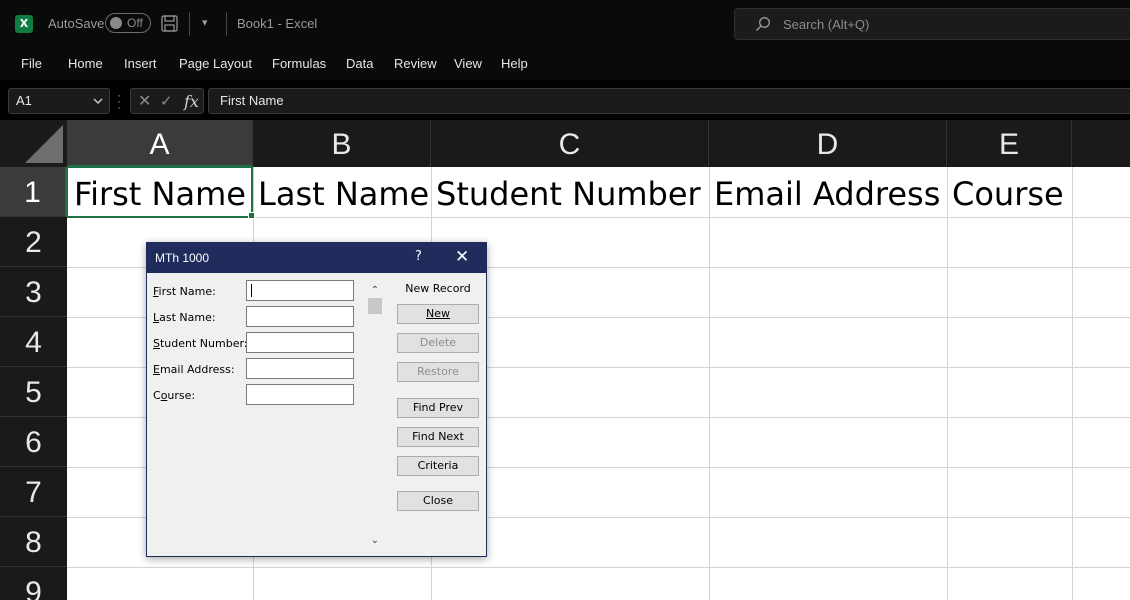  Describe the element at coordinates (468, 63) in the screenshot. I see `tab-view: View` at that location.